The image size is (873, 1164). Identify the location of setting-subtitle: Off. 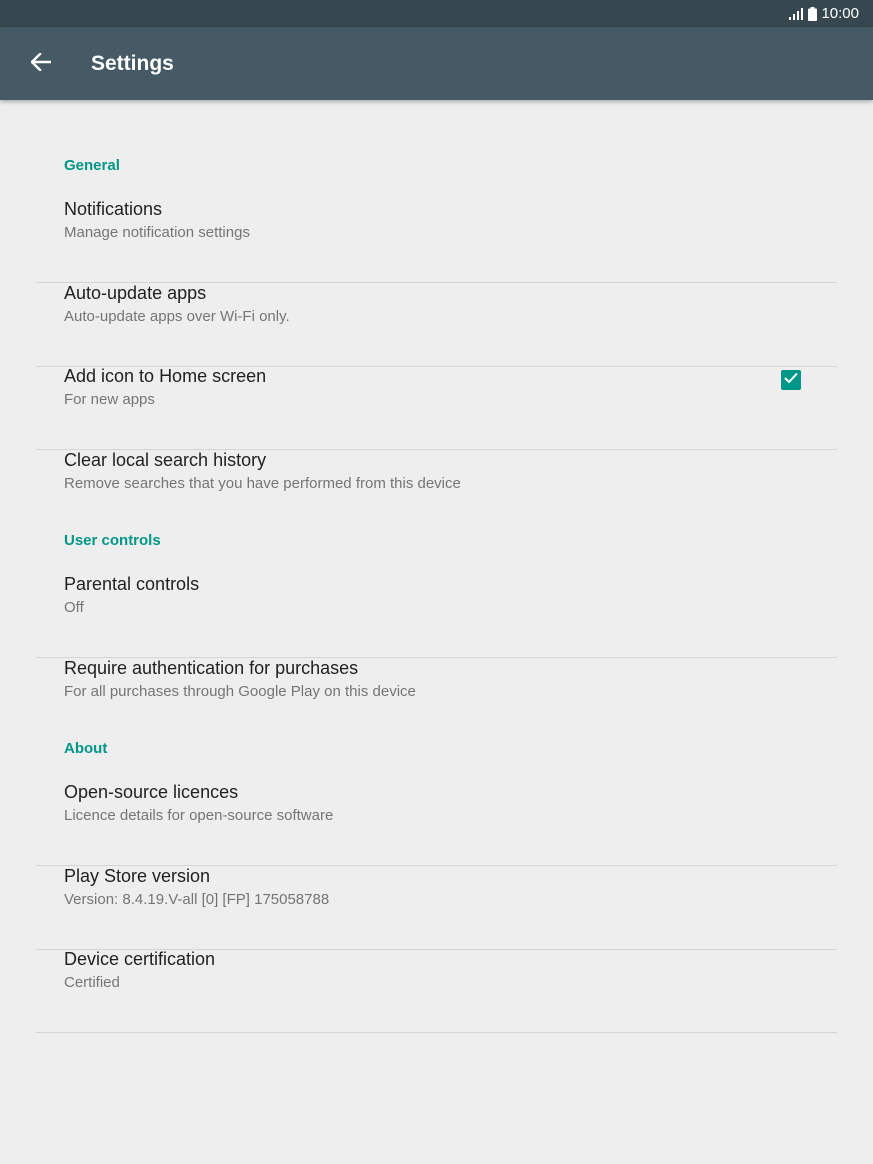
(74, 607).